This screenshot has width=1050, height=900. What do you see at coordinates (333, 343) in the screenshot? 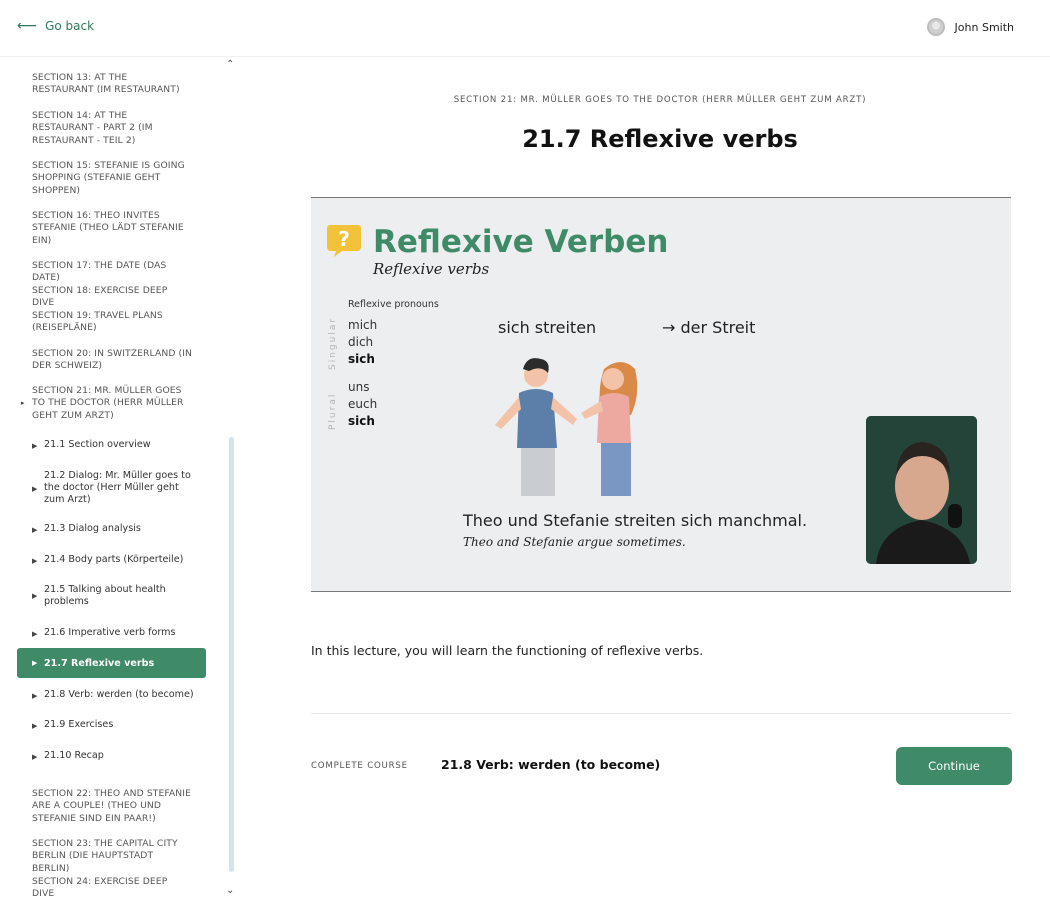
I see `singular-label: Singular` at bounding box center [333, 343].